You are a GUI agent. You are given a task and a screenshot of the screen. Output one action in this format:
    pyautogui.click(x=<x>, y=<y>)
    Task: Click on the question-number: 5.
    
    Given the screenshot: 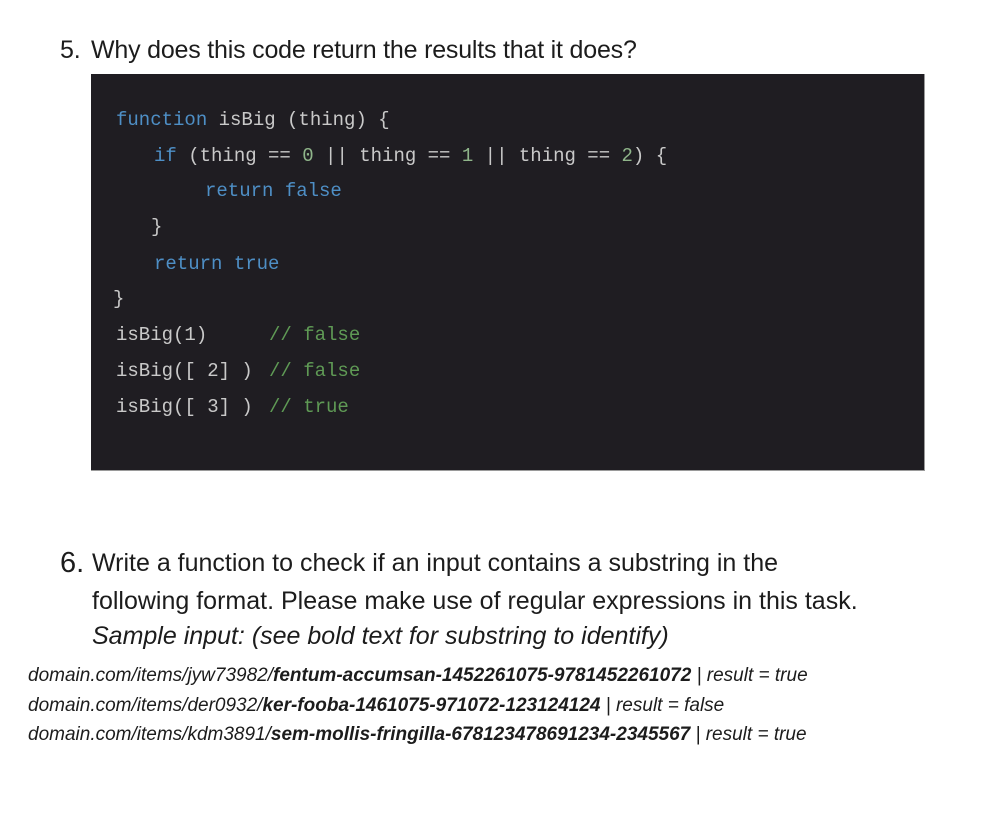 What is the action you would take?
    pyautogui.click(x=70, y=50)
    